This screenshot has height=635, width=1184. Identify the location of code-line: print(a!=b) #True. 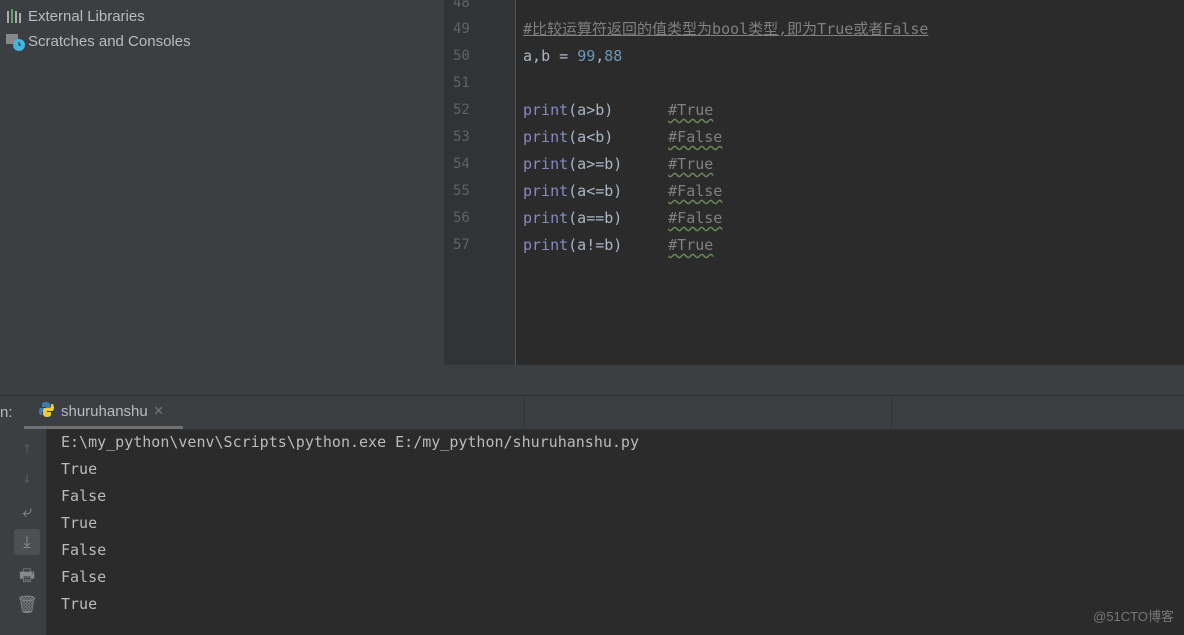
(618, 245).